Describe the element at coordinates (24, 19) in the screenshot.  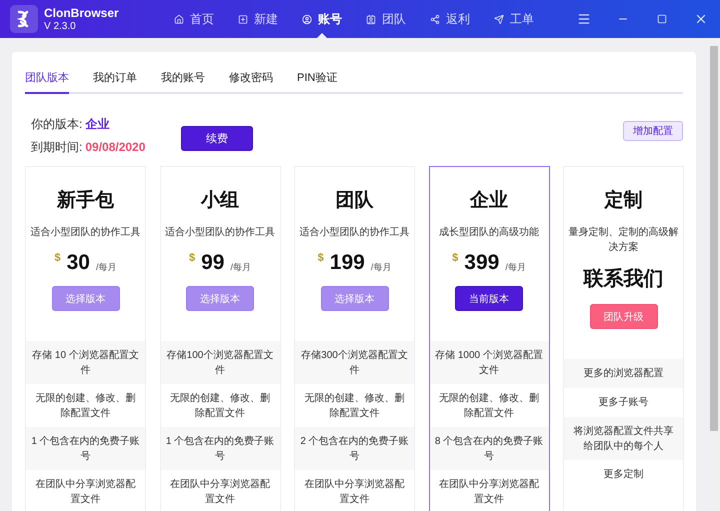
I see `logo-icon` at that location.